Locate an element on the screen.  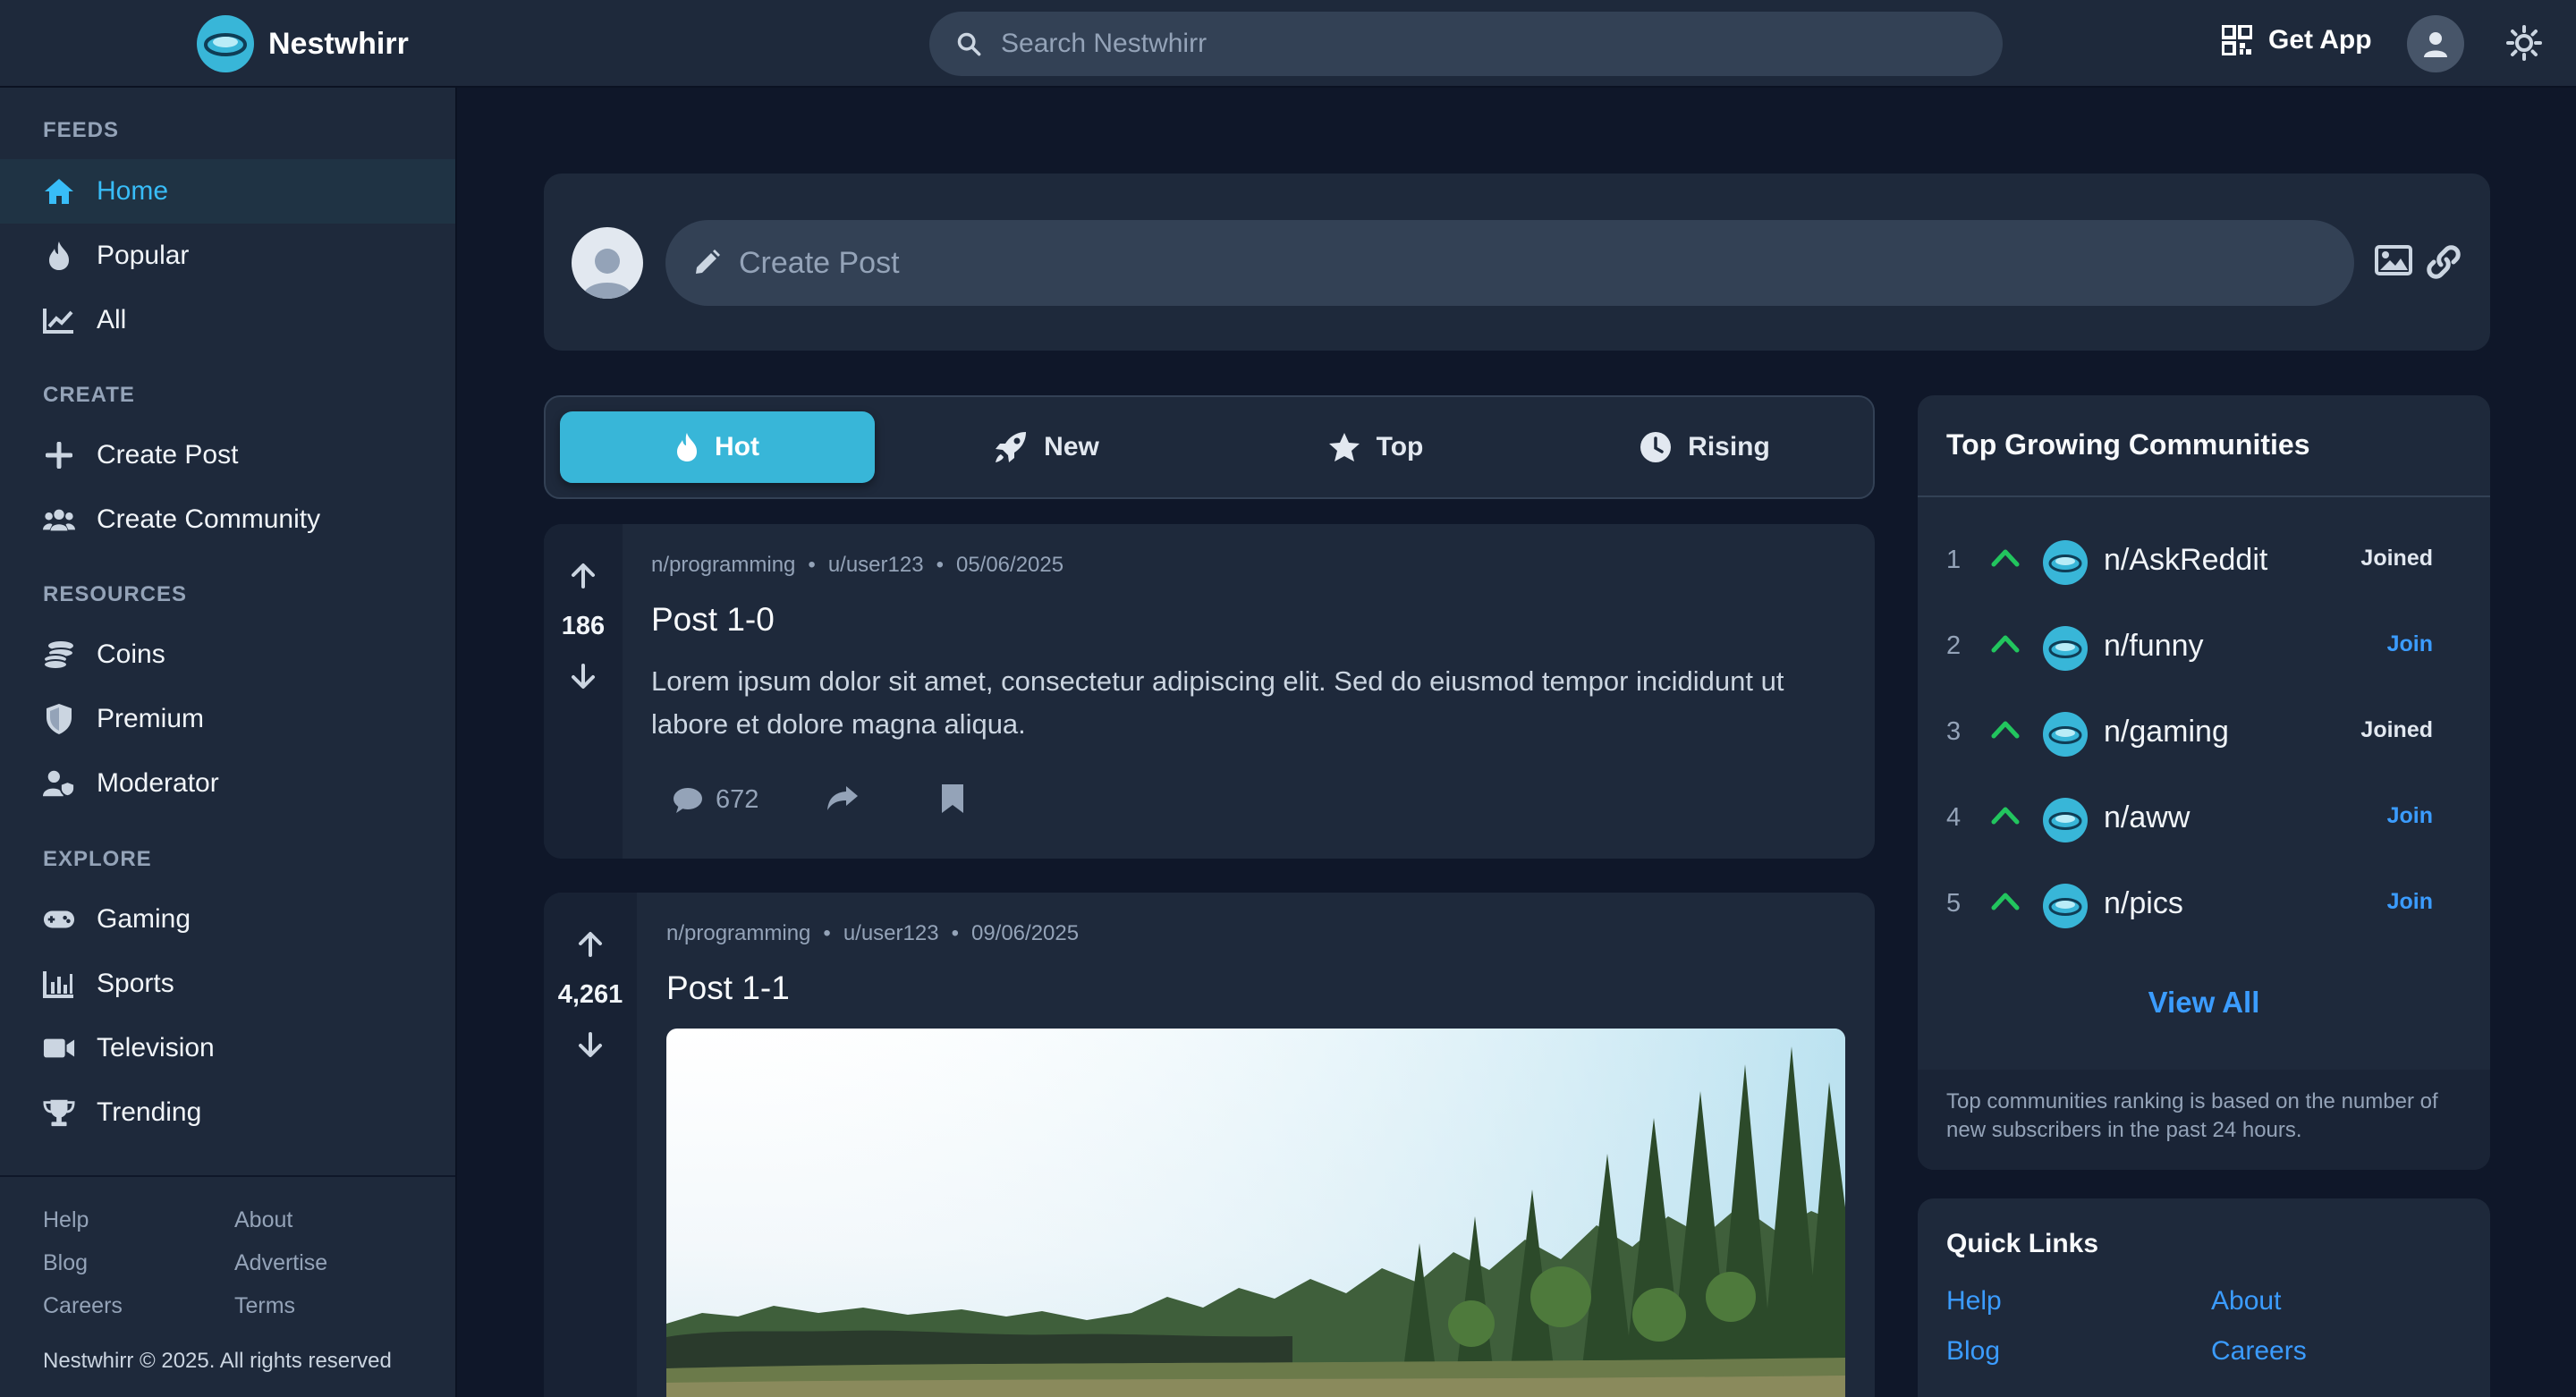
top-bar: Nestwhirr Get App is located at coordinates (1288, 44).